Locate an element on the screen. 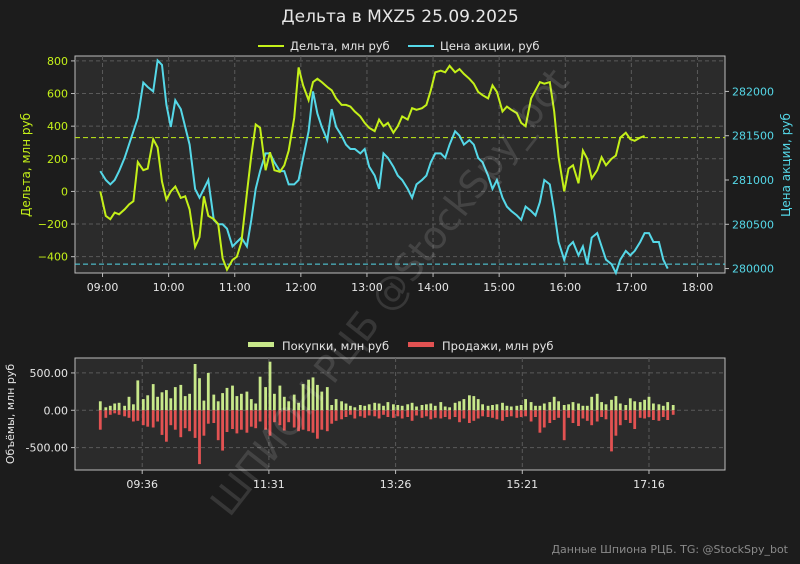 The height and width of the screenshot is (564, 800). volume-y-tick-label: 0.00 is located at coordinates (56, 410).